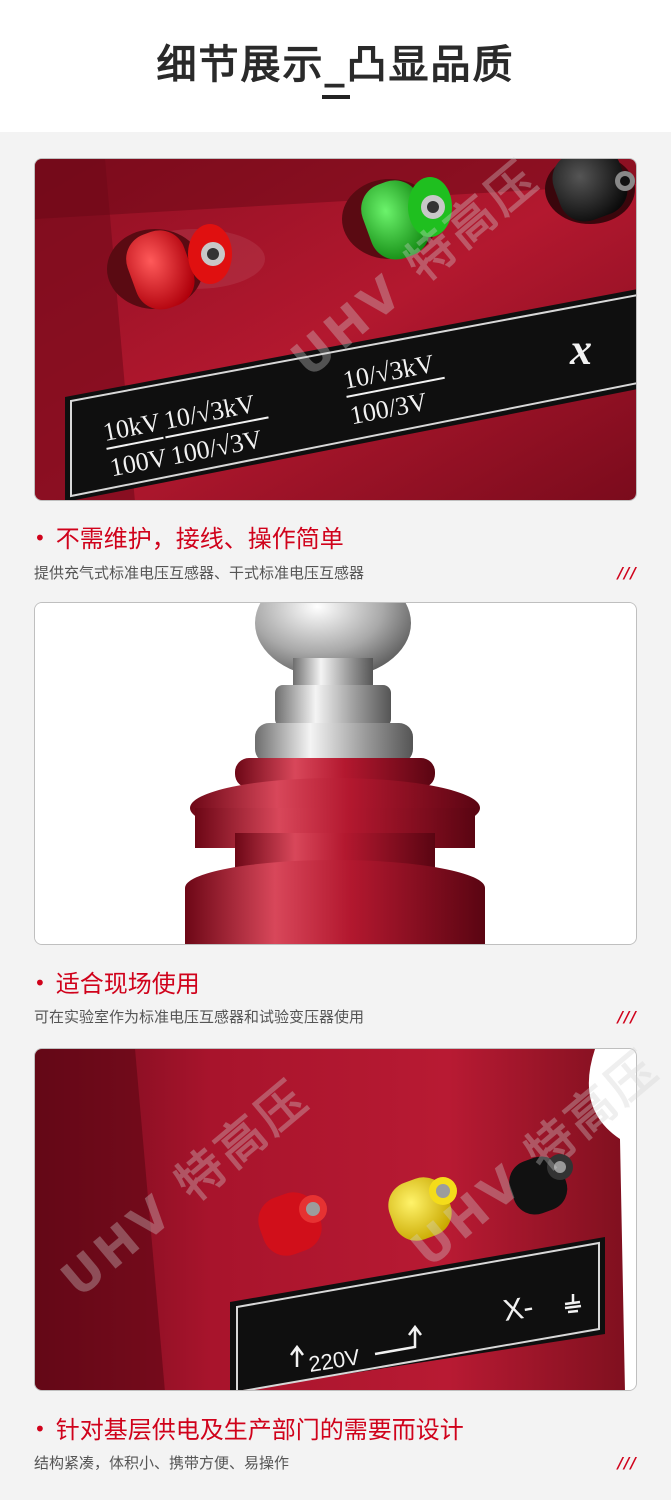 This screenshot has width=671, height=1500. I want to click on section-1-subtitle: 提供充气式标准电压互感器、干式标准电压互感器, so click(199, 573).